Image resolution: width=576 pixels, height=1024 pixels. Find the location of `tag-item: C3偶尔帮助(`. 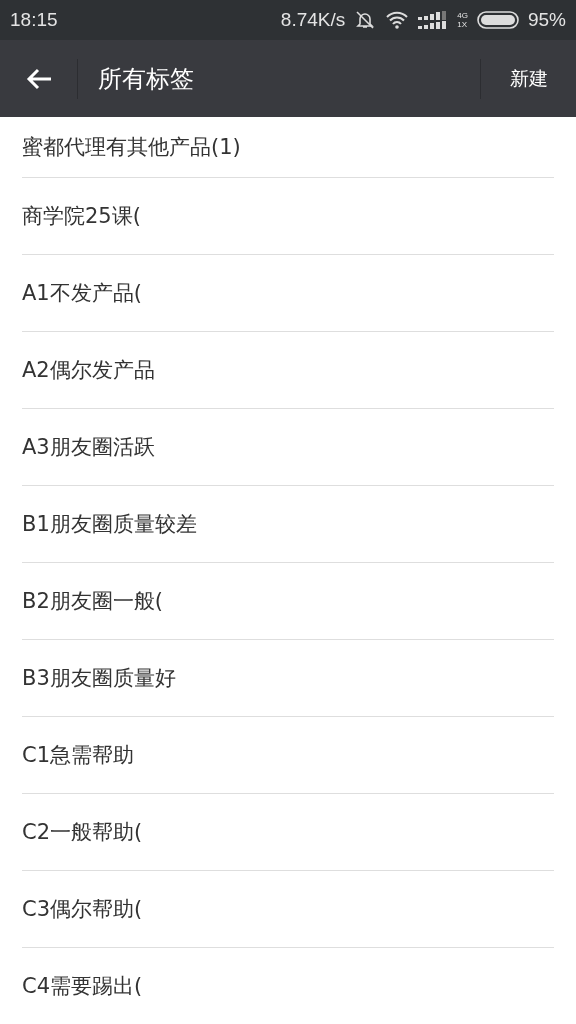

tag-item: C3偶尔帮助( is located at coordinates (288, 909).